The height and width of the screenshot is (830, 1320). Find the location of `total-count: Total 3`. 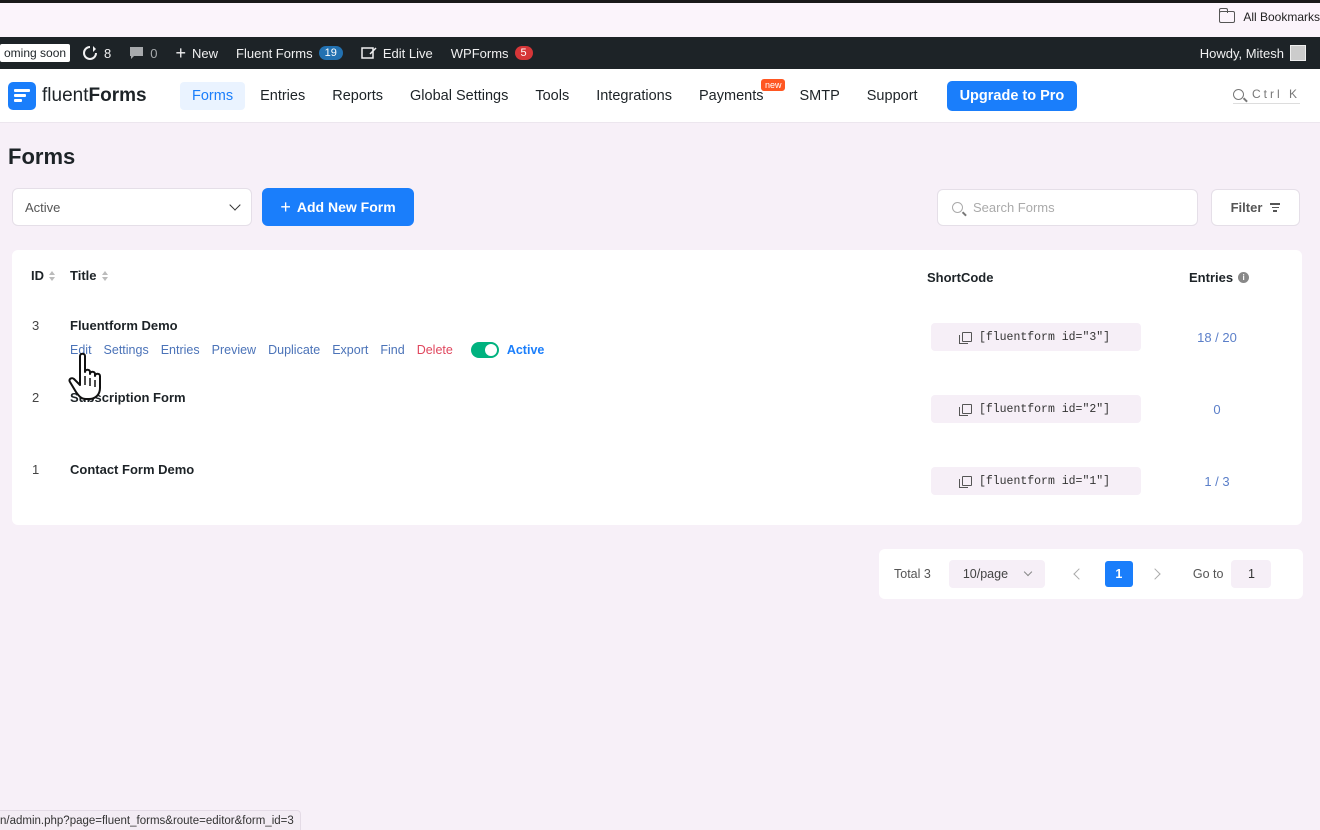

total-count: Total 3 is located at coordinates (912, 574).